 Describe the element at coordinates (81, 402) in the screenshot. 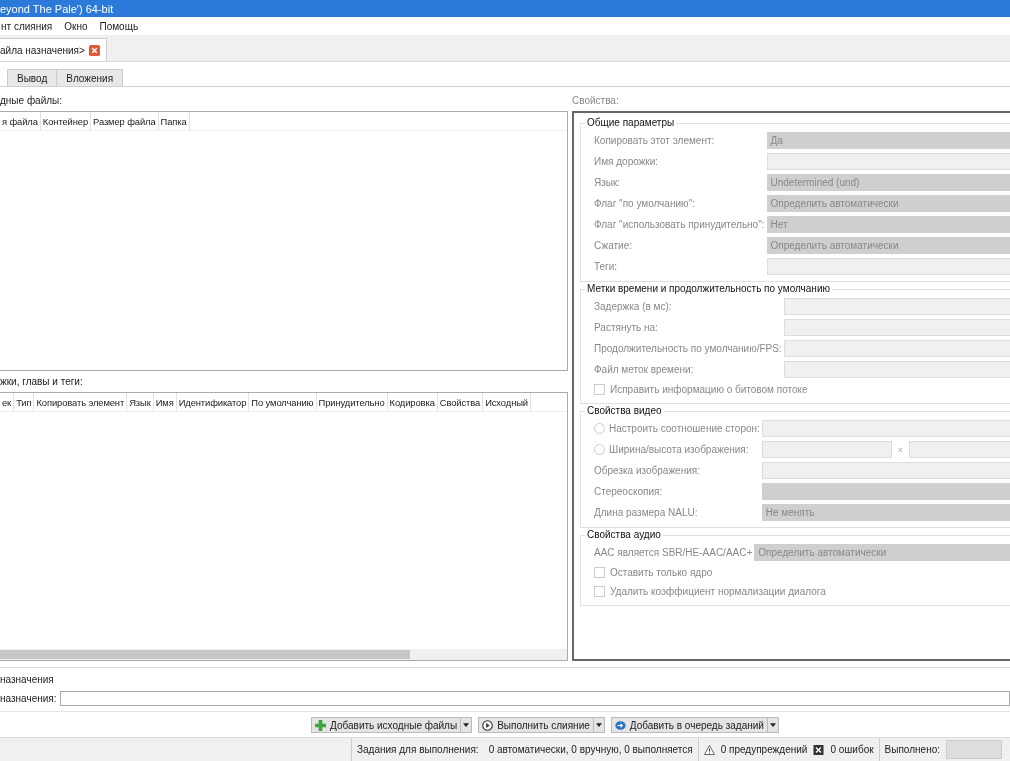

I see `column-header: Копировать элемент` at that location.